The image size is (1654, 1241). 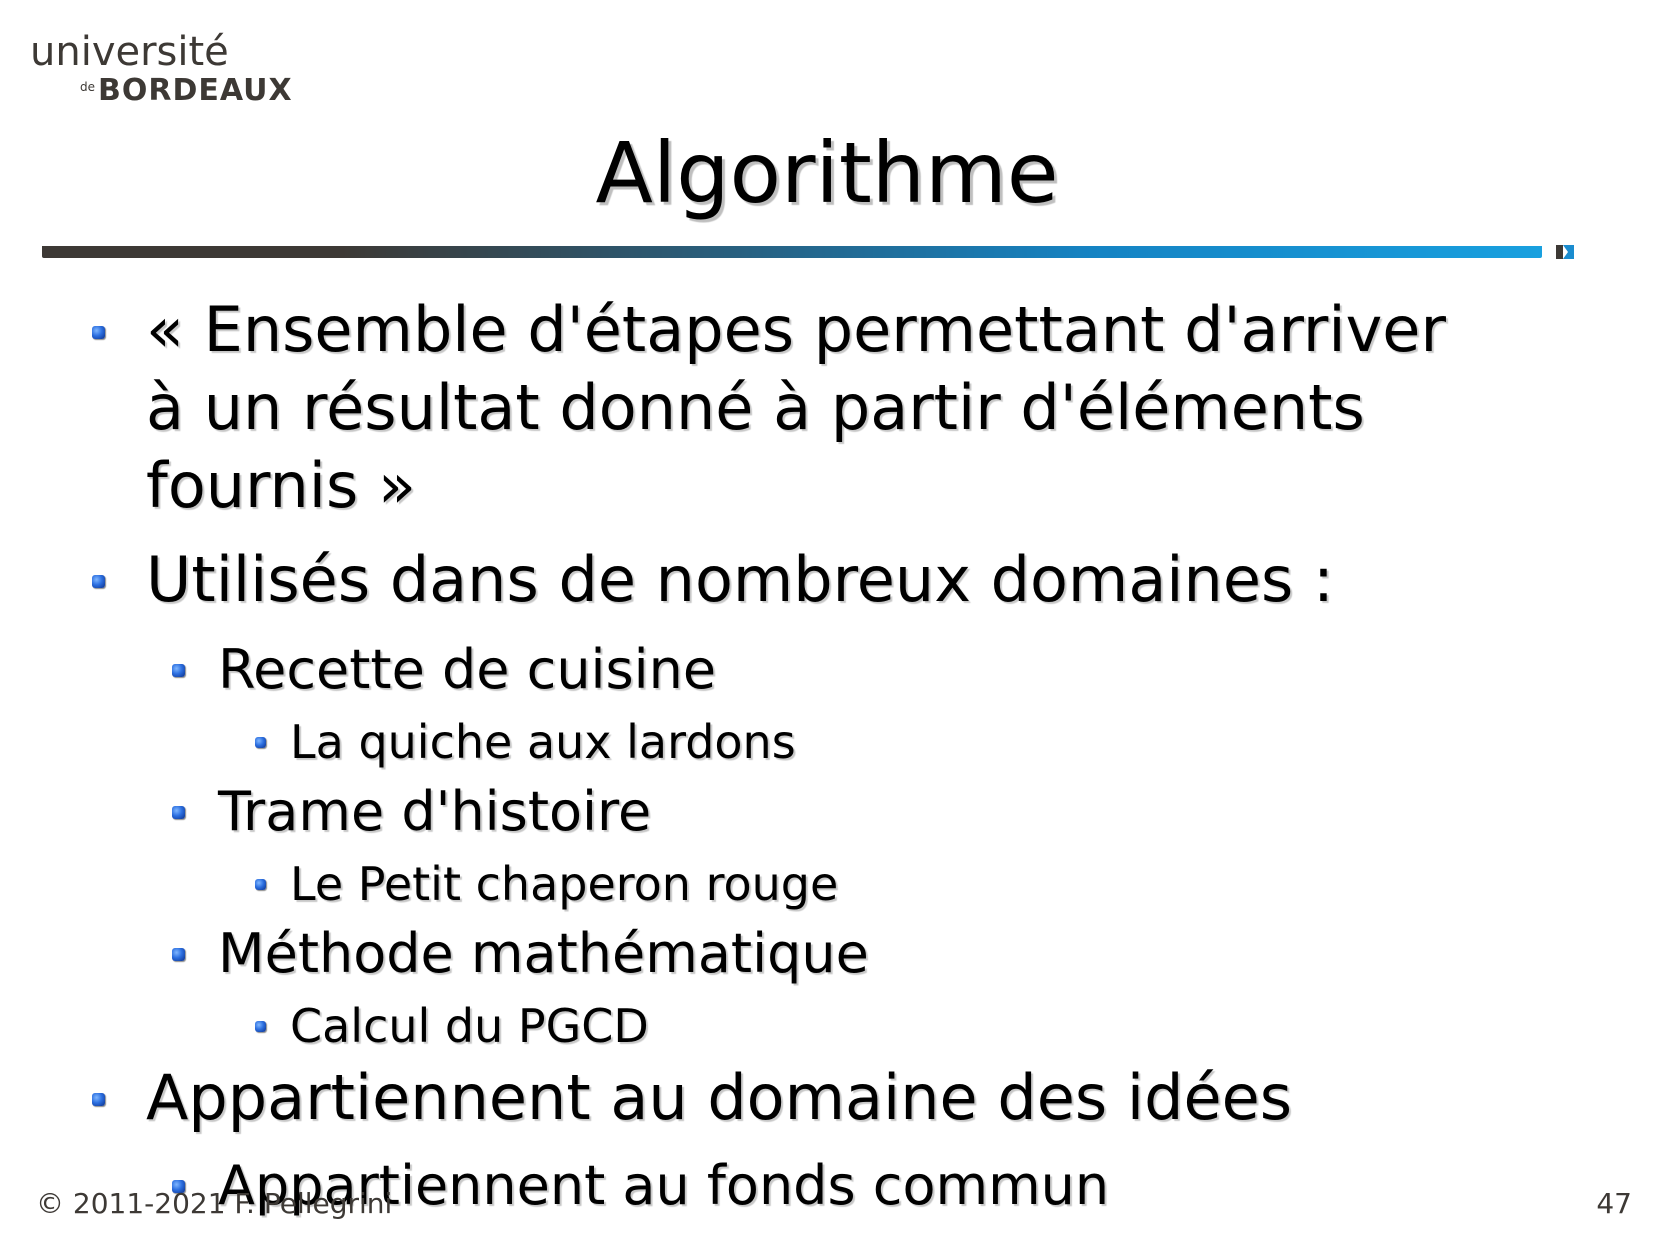 What do you see at coordinates (755, 407) in the screenshot?
I see `bullet-text-definition-line2: à un résultat donné à partir d'éléments` at bounding box center [755, 407].